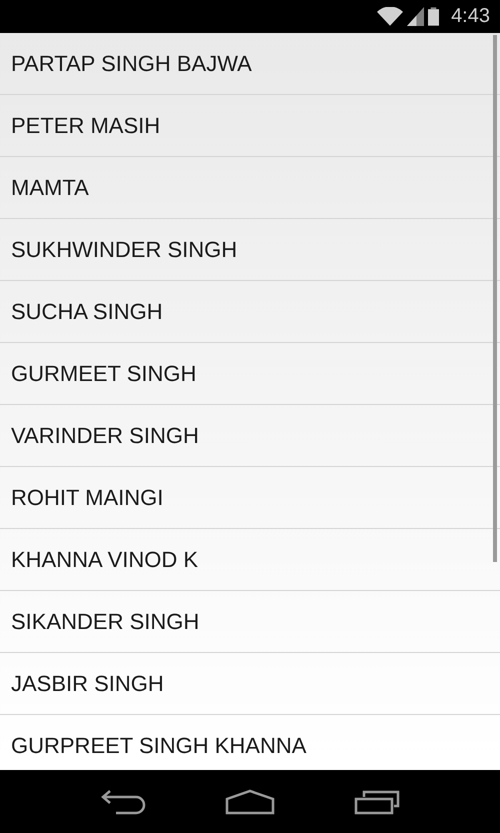 The width and height of the screenshot is (500, 833). I want to click on clock-time: 4:43, so click(470, 16).